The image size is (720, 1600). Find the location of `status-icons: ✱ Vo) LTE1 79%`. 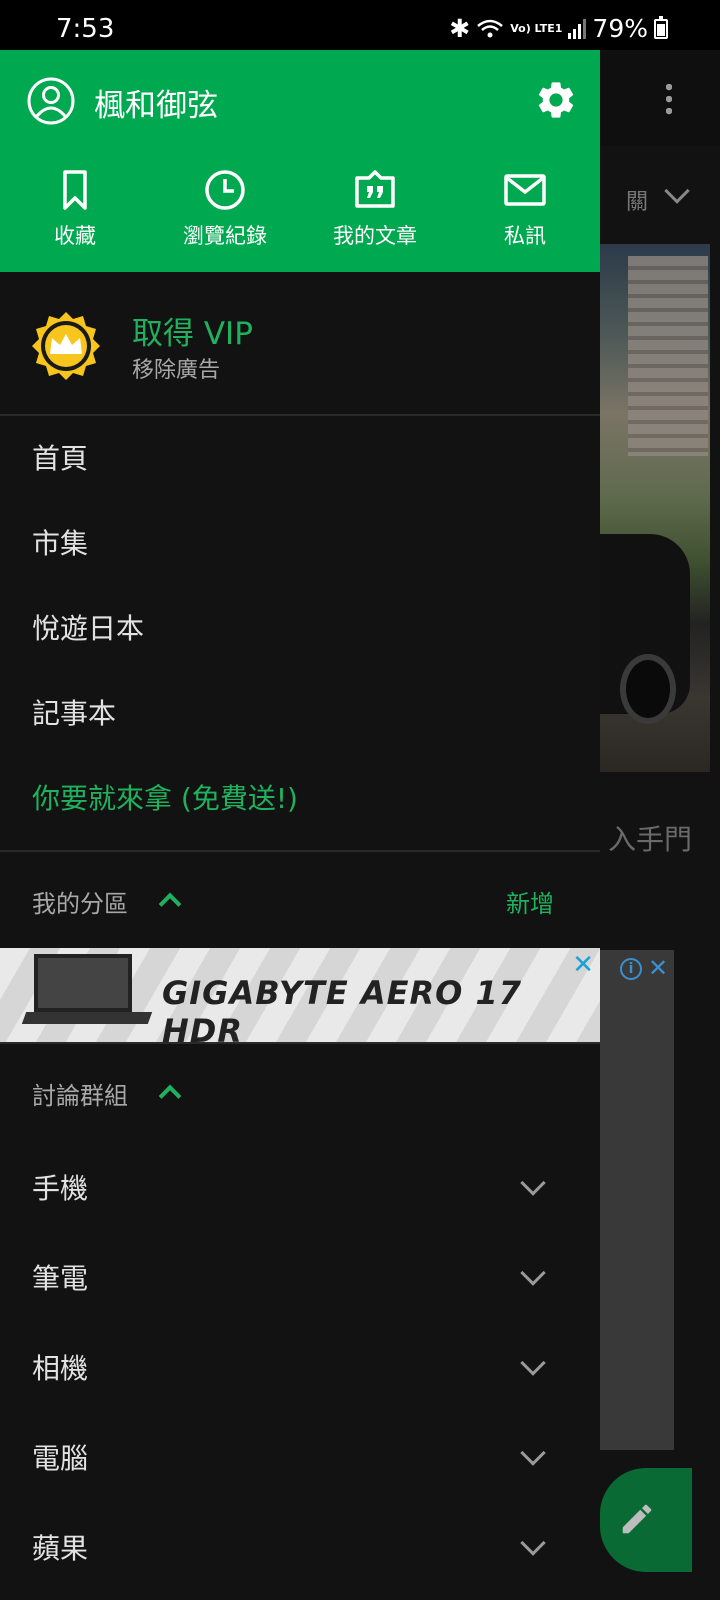

status-icons: ✱ Vo) LTE1 79% is located at coordinates (558, 28).